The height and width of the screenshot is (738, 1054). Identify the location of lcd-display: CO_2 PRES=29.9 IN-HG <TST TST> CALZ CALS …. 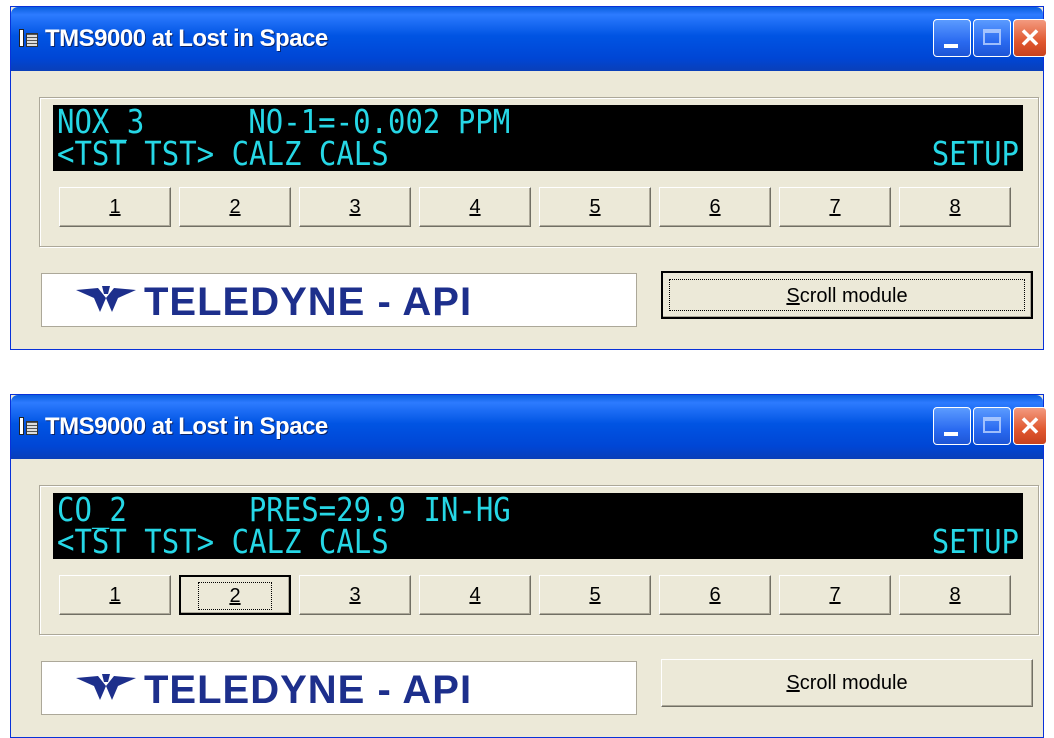
(538, 526).